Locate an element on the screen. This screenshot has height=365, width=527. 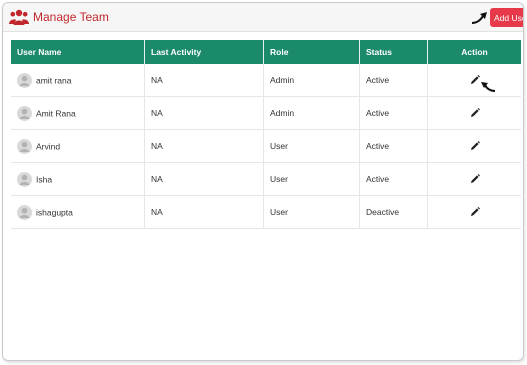
column-header-role: Role is located at coordinates (311, 52).